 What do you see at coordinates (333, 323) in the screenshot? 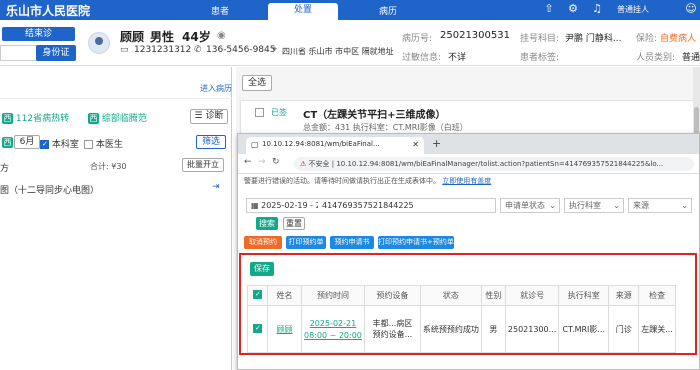
I see `row-time-date: 2025-02-21` at bounding box center [333, 323].